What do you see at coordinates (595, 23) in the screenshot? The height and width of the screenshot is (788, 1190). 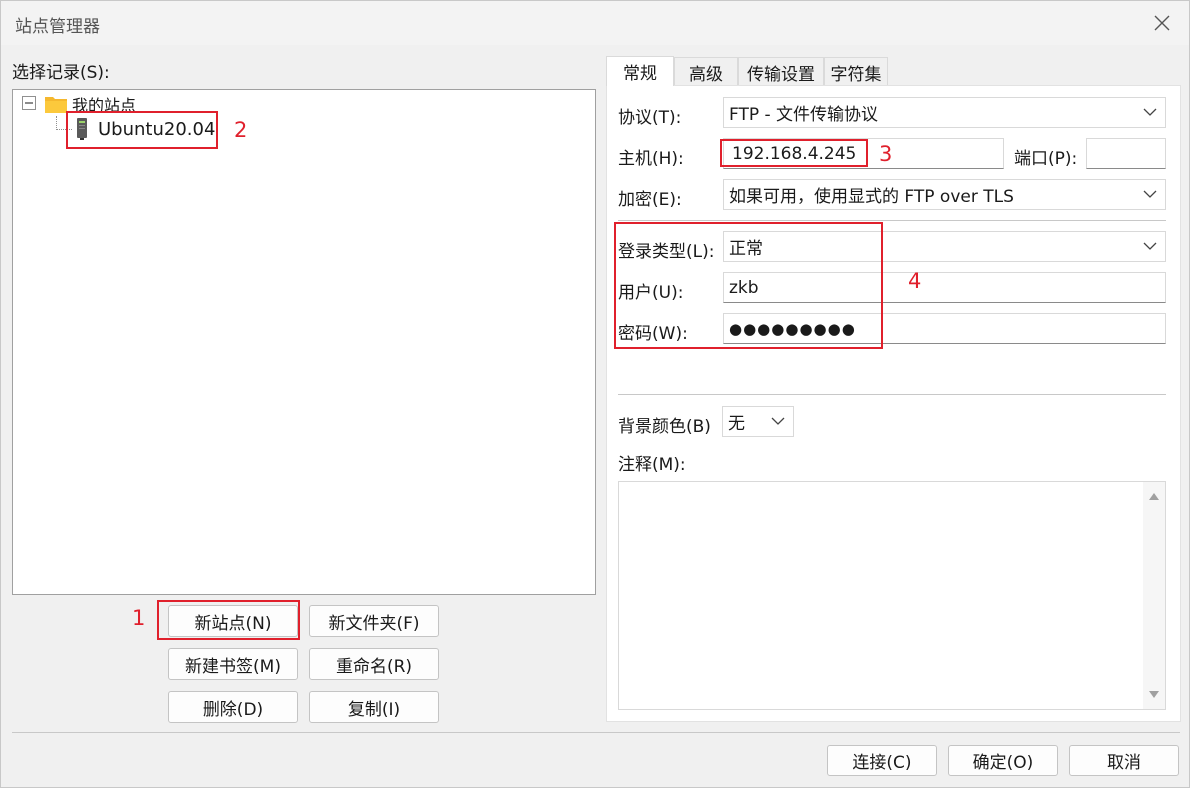 I see `title-bar: 站点管理器` at bounding box center [595, 23].